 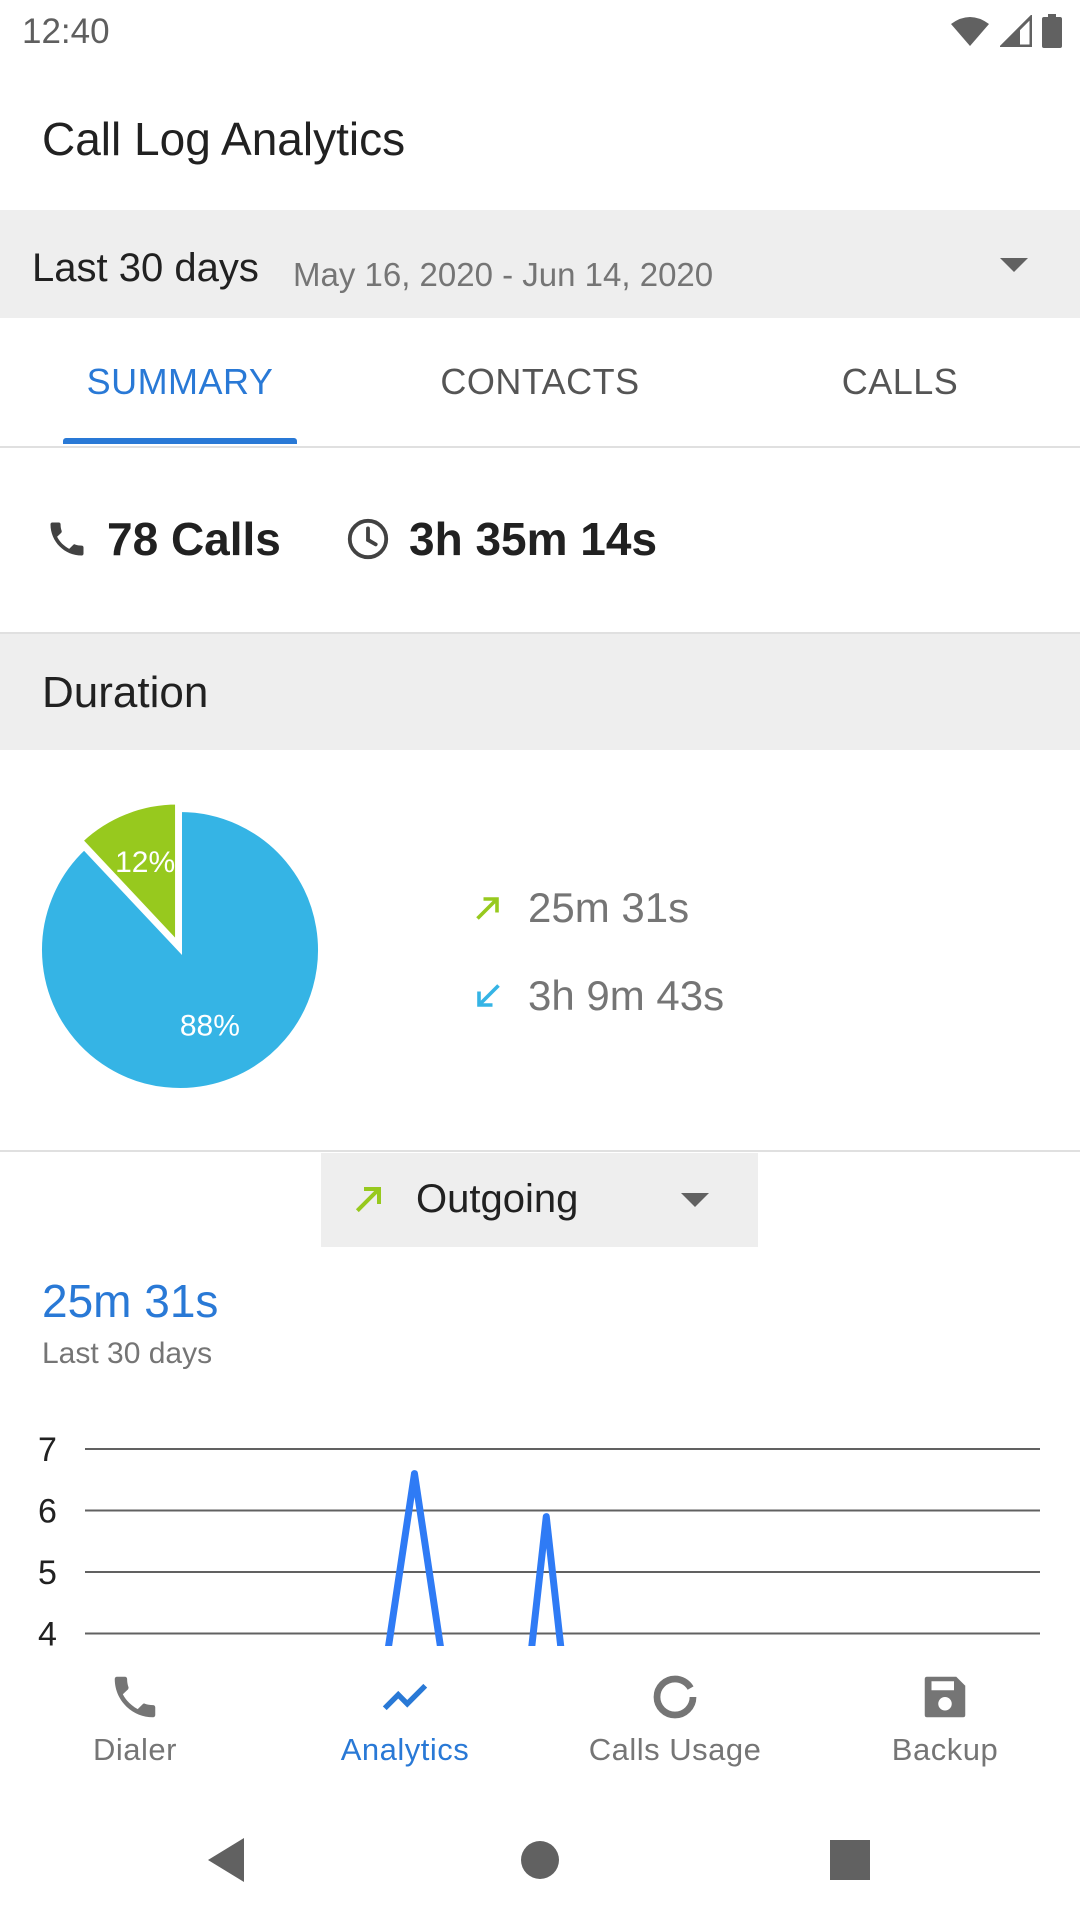 I want to click on nav-analytics: Analytics, so click(x=405, y=1721).